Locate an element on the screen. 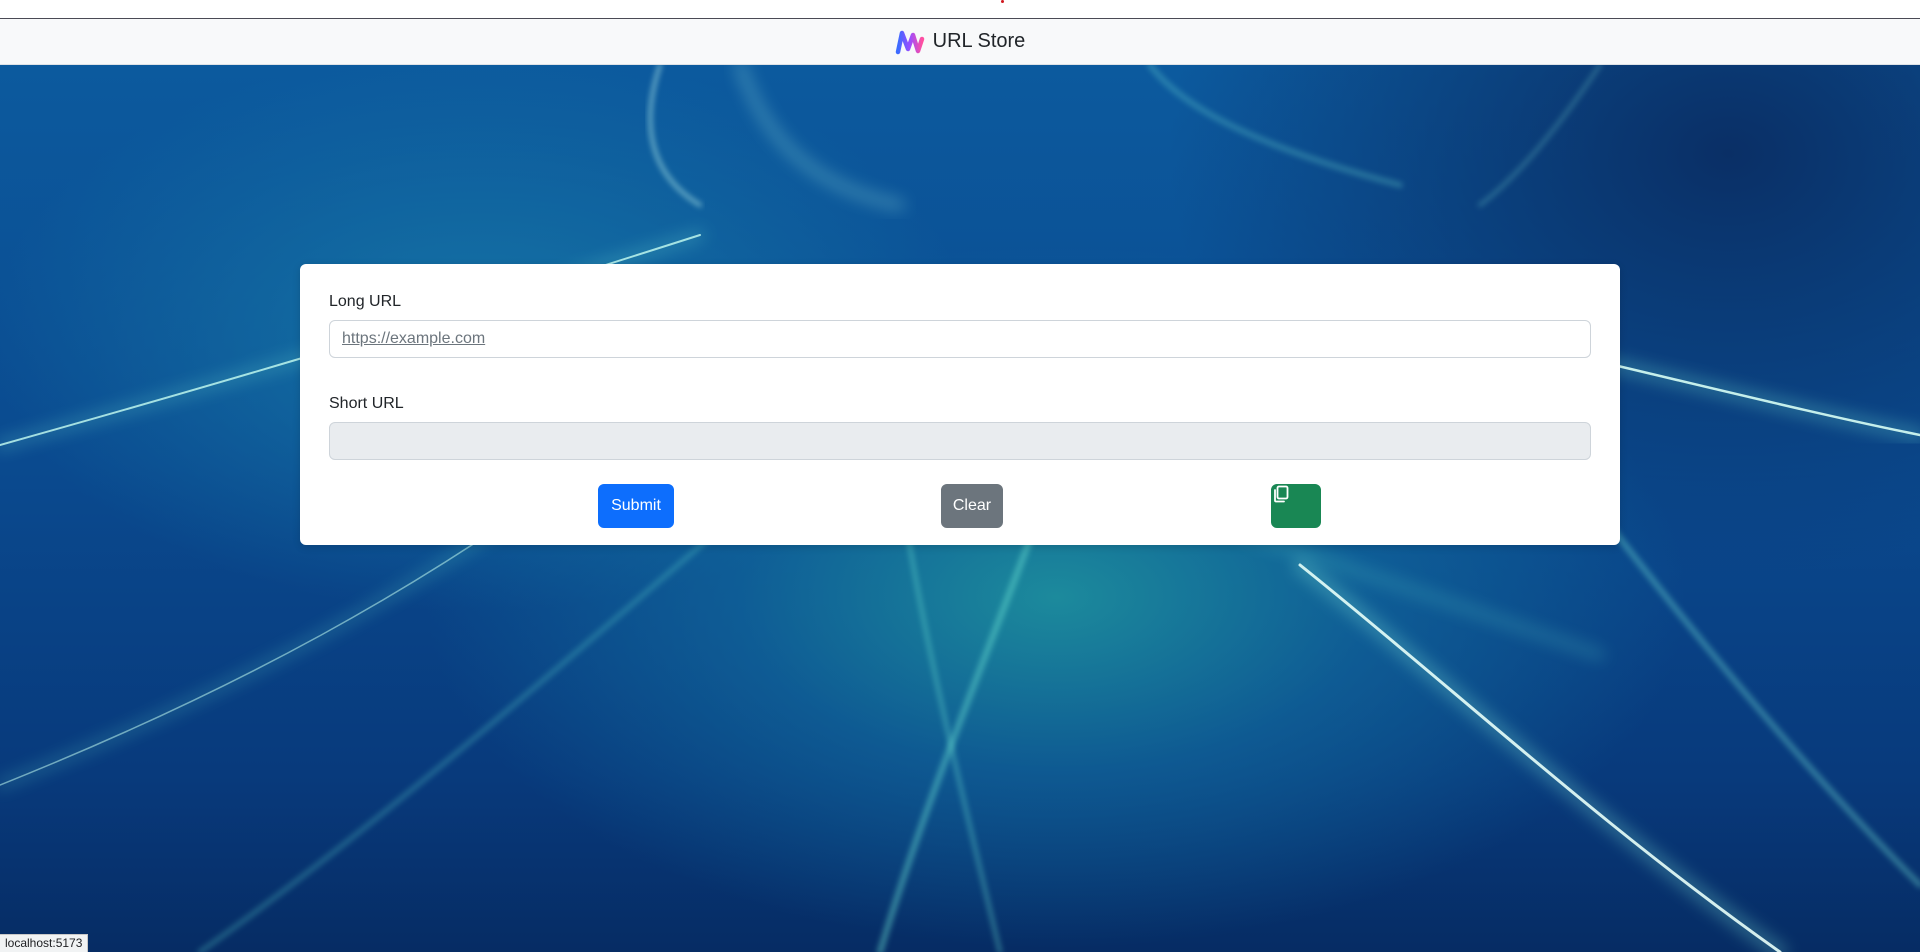  navbar: URL Store is located at coordinates (960, 42).